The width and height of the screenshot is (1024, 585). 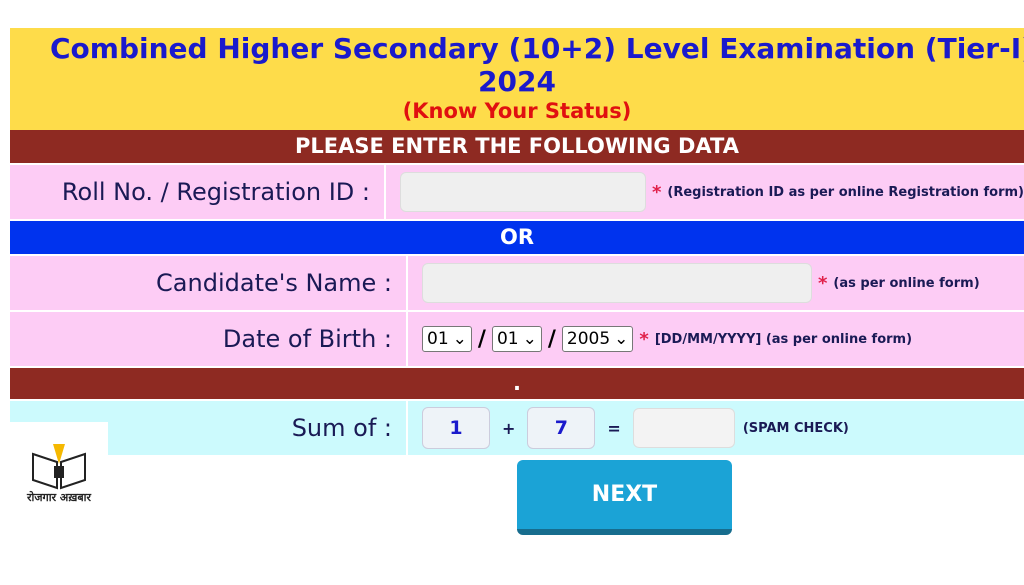 What do you see at coordinates (59, 497) in the screenshot?
I see `logo-text: रोजगार अख़बार` at bounding box center [59, 497].